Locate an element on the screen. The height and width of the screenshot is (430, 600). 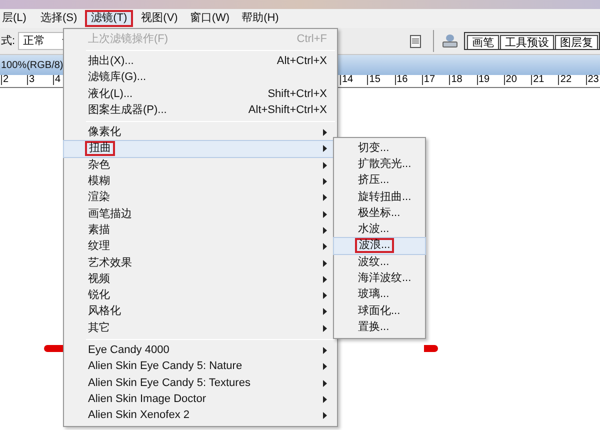
menu-title: 选择(S) is located at coordinates (59, 18).